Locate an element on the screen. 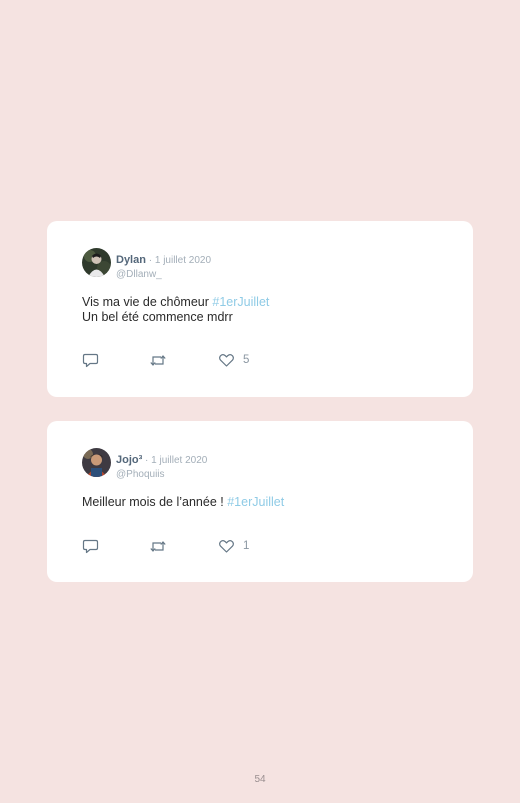 The width and height of the screenshot is (520, 803). tweet-text: Meilleur mois de l’année ! #1erJuillet is located at coordinates (183, 502).